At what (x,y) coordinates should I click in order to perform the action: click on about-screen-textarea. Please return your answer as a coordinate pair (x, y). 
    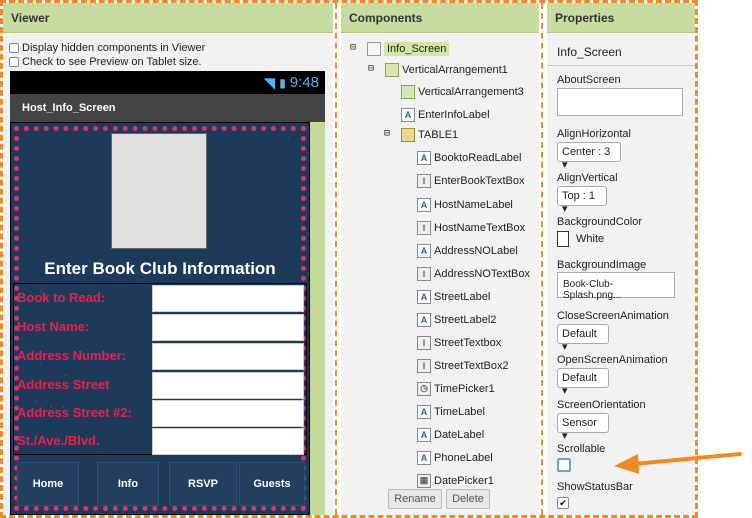
    Looking at the image, I should click on (620, 102).